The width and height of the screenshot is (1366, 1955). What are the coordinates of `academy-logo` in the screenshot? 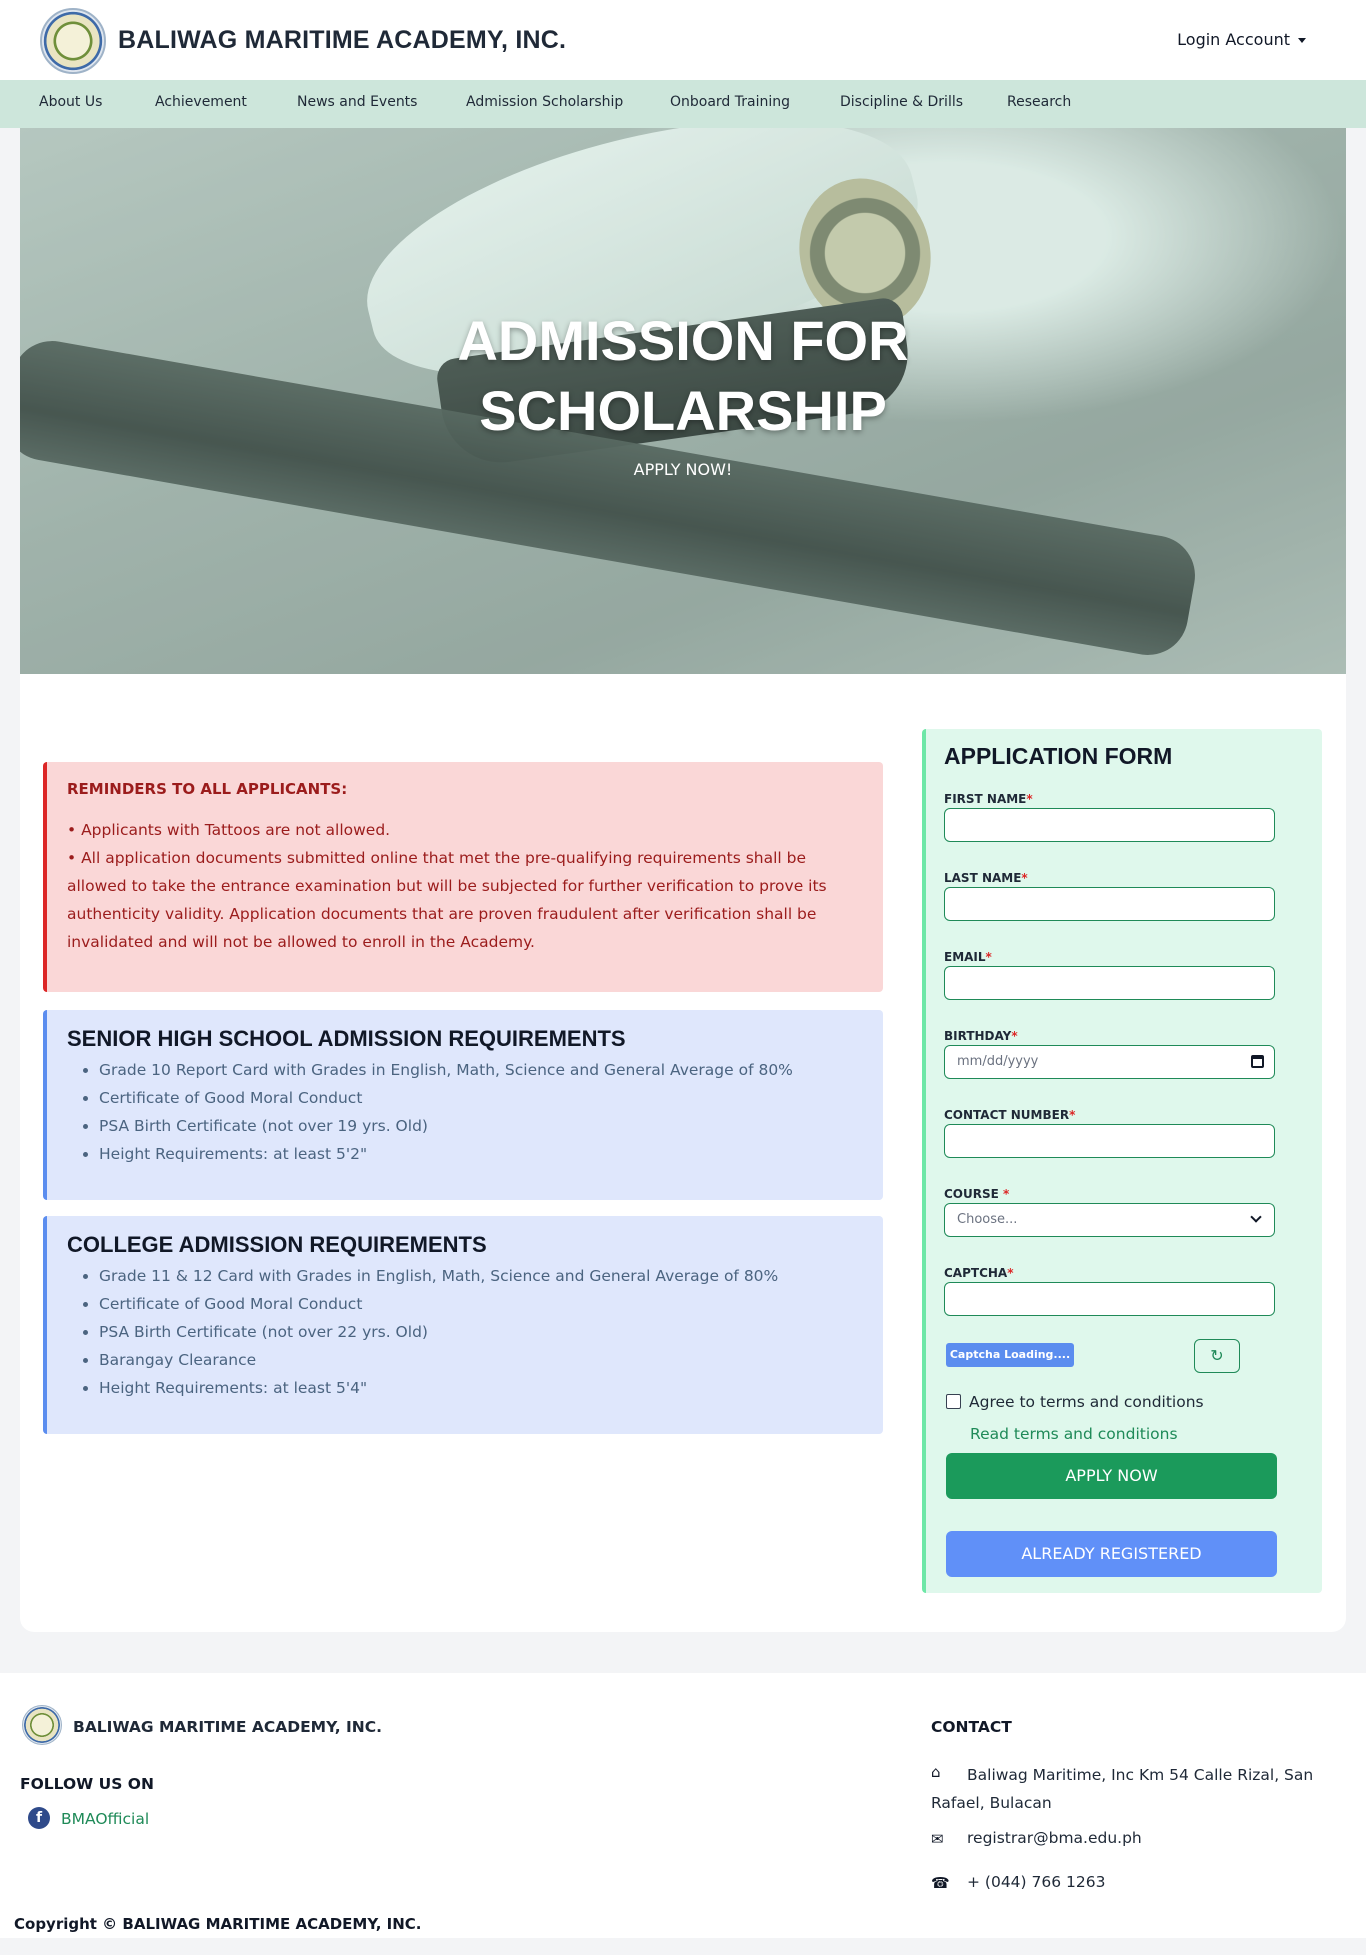 It's located at (73, 41).